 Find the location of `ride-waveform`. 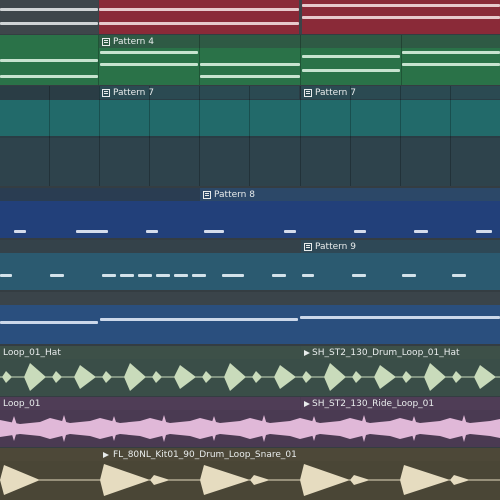

ride-waveform is located at coordinates (250, 428).